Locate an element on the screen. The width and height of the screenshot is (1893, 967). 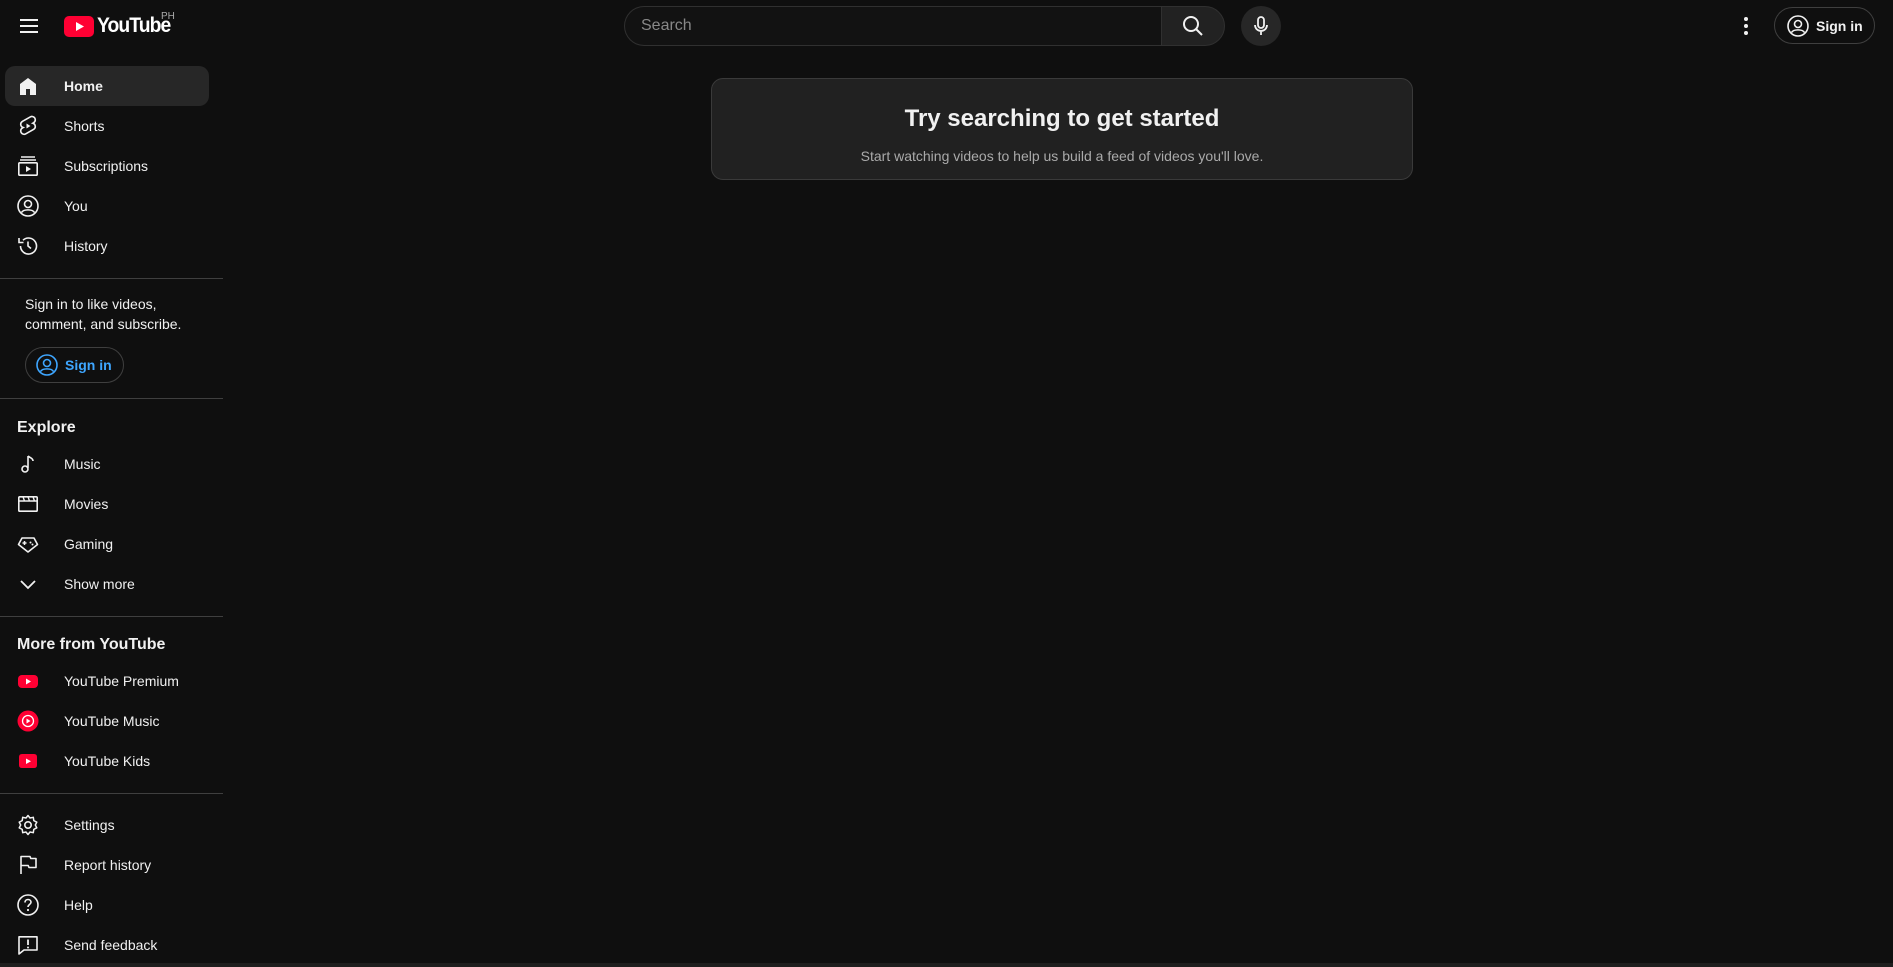
sidebar-item-youtube-kids: YouTube Kids is located at coordinates (107, 761).